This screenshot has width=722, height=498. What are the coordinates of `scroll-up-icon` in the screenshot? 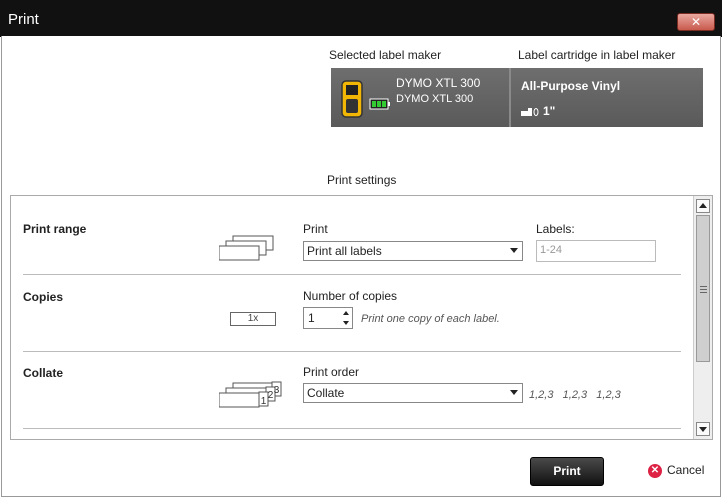 It's located at (703, 206).